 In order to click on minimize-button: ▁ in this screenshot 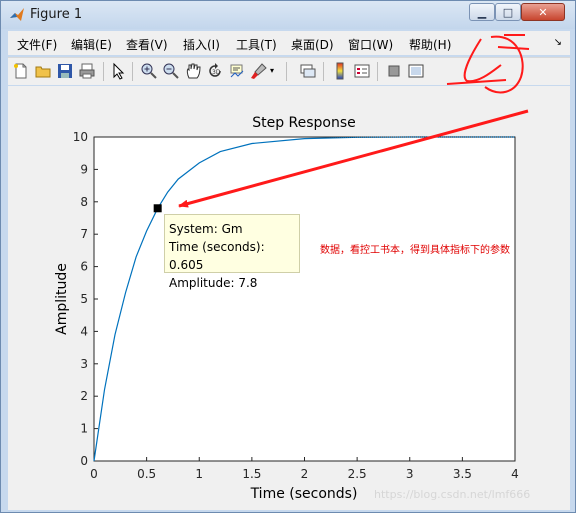, I will do `click(482, 12)`.